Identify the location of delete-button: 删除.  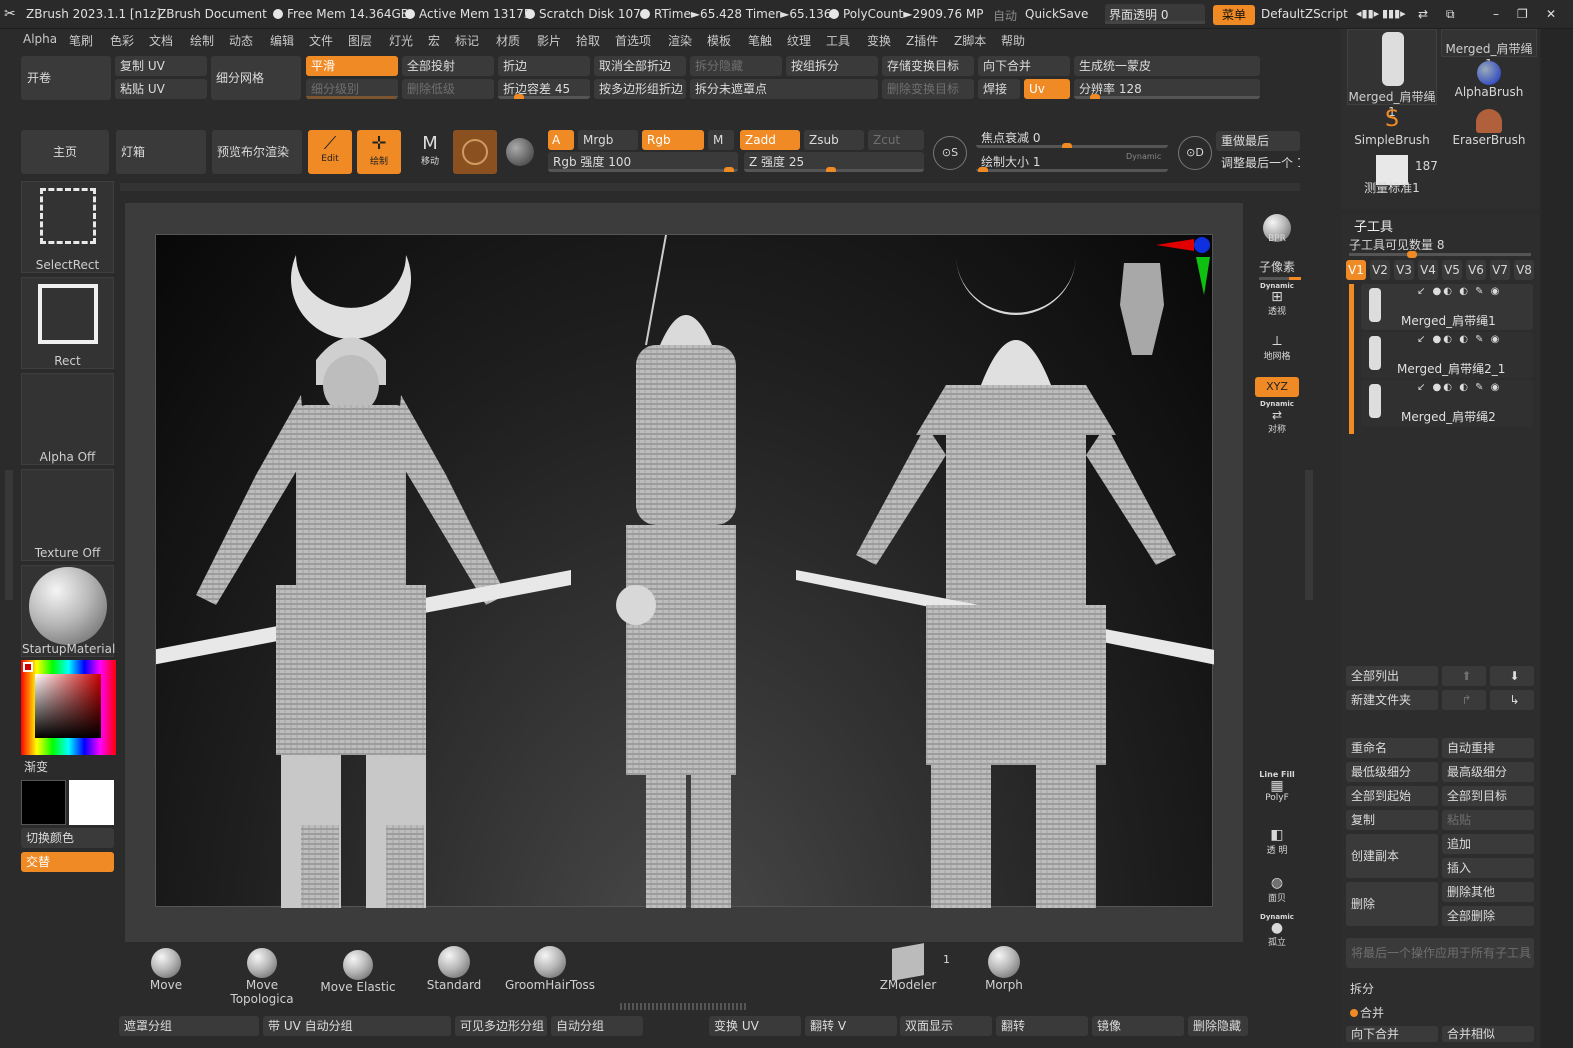
(1392, 904).